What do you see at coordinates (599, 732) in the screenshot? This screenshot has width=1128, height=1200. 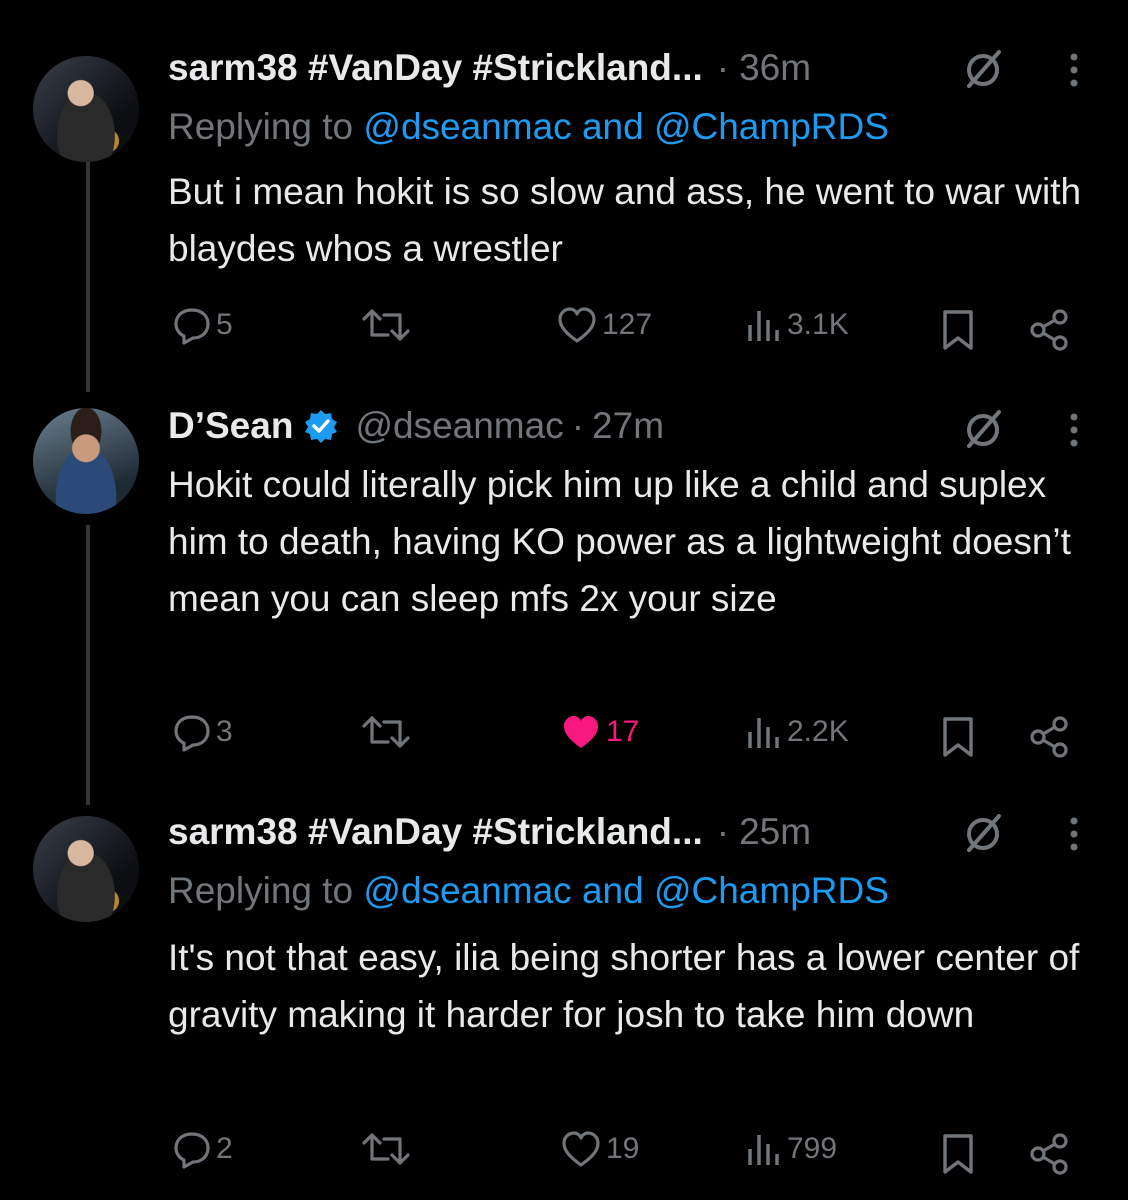 I see `like-button: 17` at bounding box center [599, 732].